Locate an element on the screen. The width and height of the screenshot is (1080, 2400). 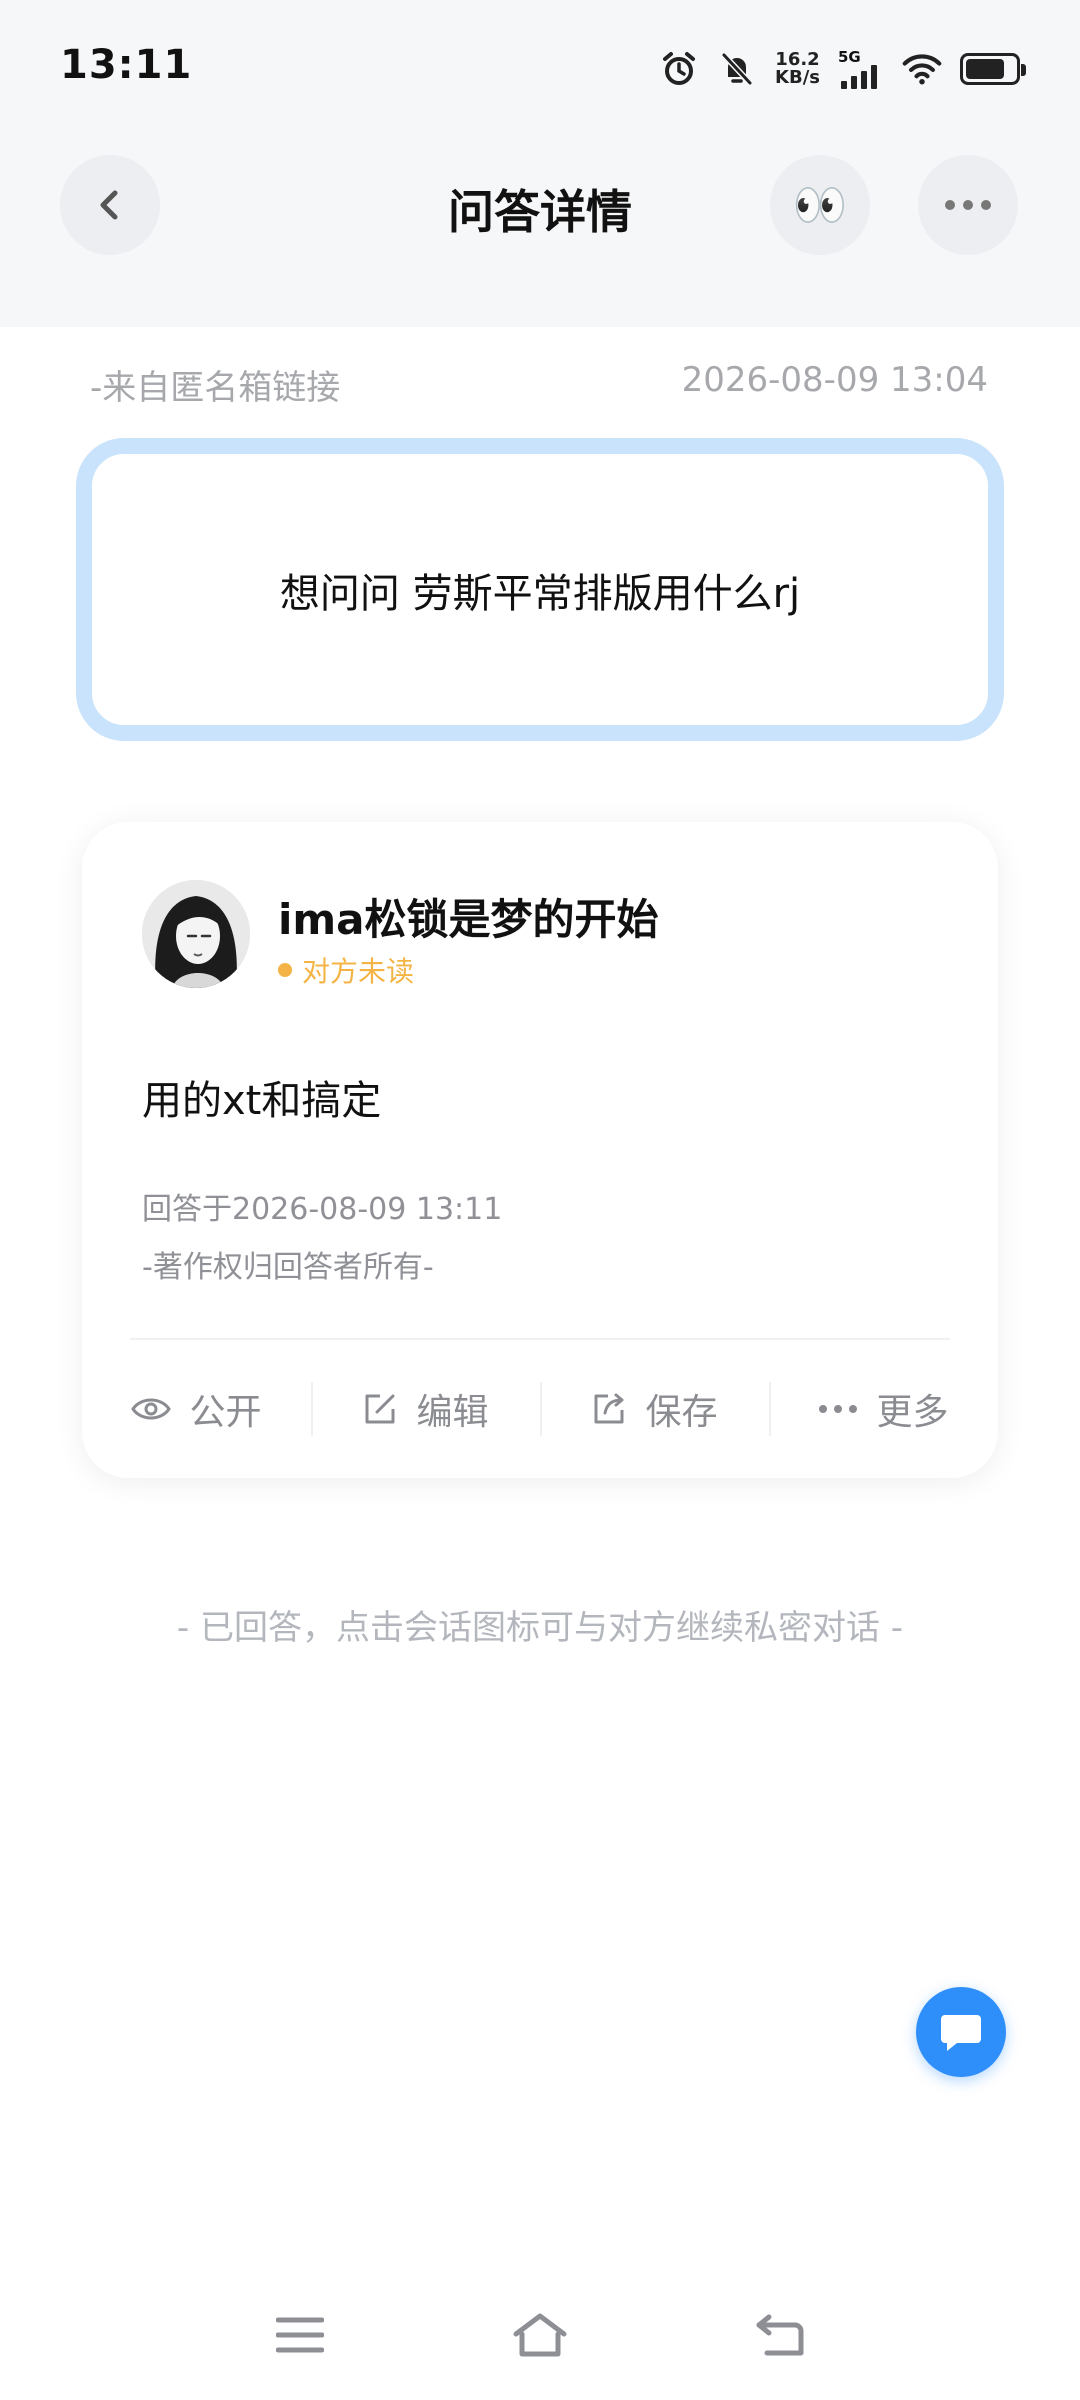
edit-button: 编辑 is located at coordinates (425, 1409).